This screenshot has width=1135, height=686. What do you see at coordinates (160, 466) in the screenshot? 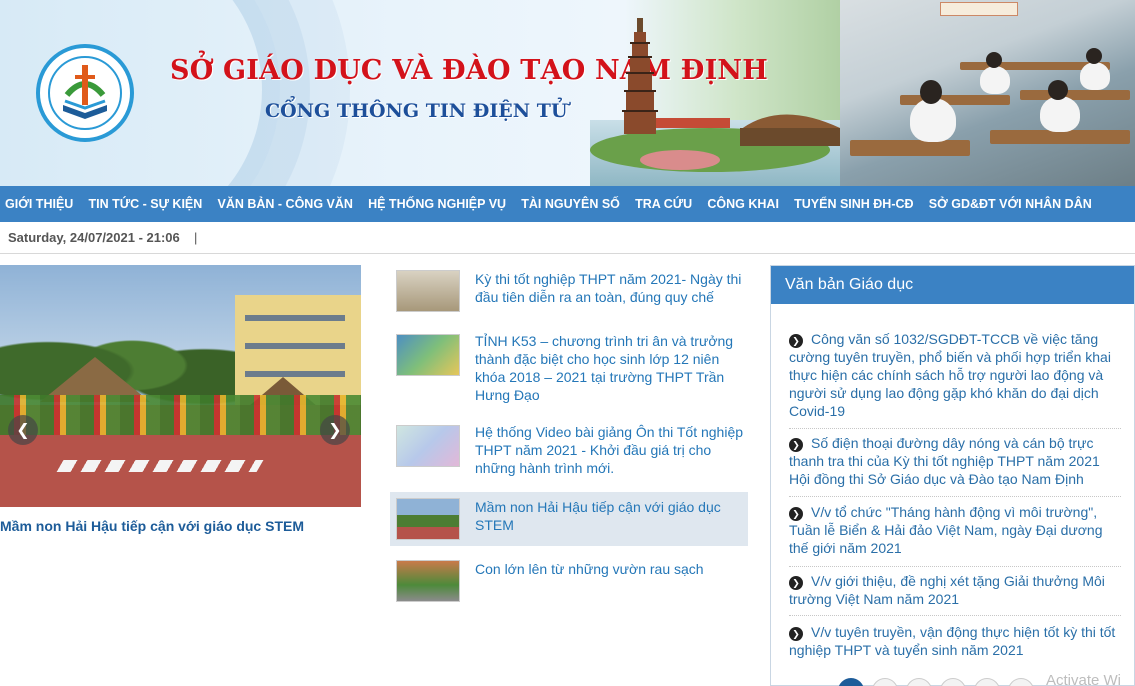
I see `zebra-crossing` at bounding box center [160, 466].